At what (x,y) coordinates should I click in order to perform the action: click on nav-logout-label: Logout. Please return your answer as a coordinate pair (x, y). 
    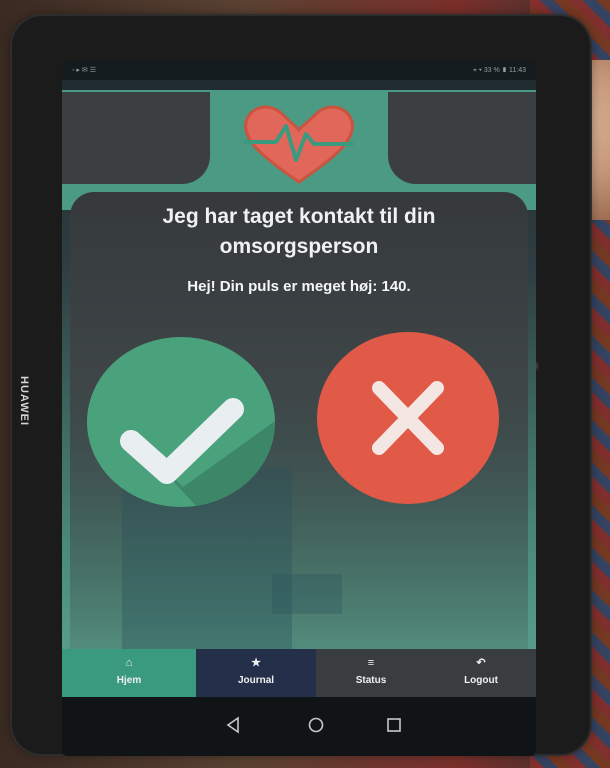
    Looking at the image, I should click on (481, 680).